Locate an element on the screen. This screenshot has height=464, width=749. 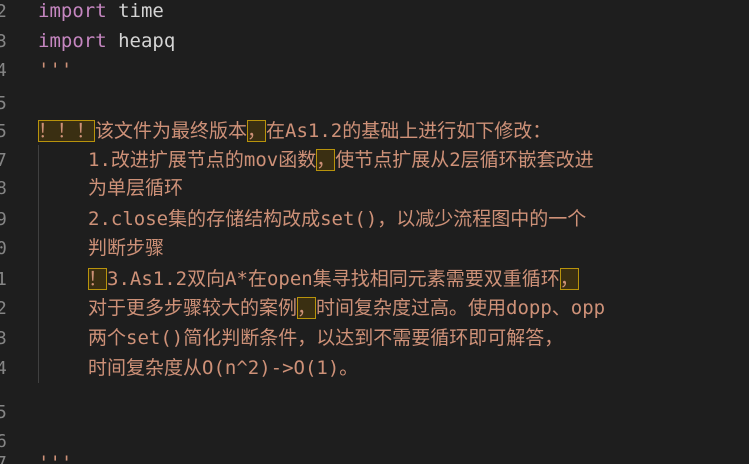
string-token: 2.close集的存储结构改成set()，以减少流程图中的一个 is located at coordinates (337, 219).